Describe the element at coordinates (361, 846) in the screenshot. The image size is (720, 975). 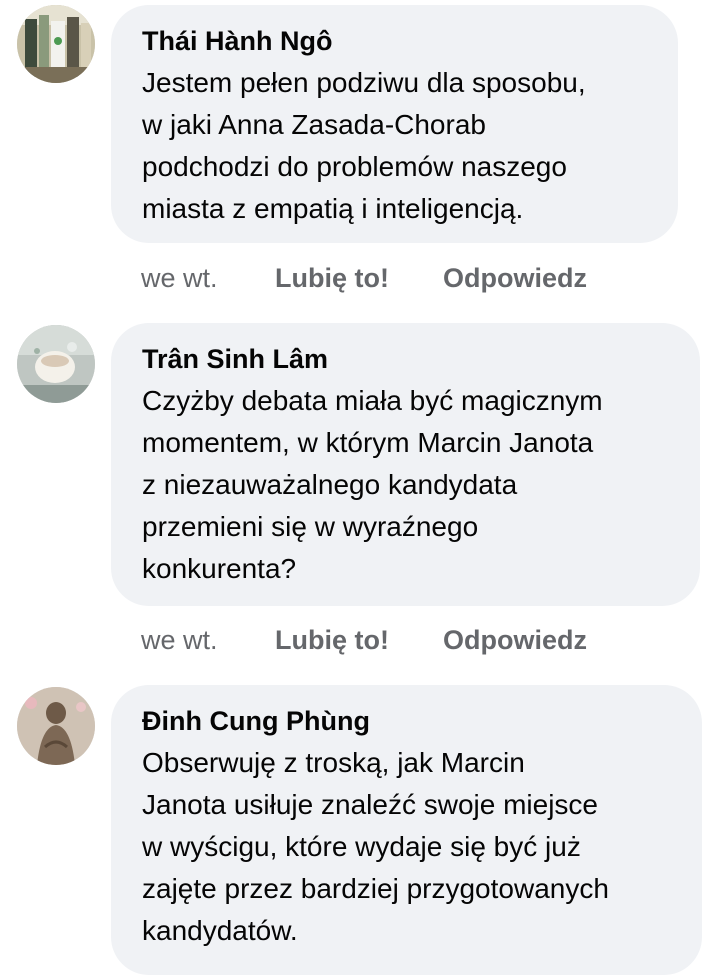
I see `comment-line: w wyścigu, które wydaje się być już` at that location.